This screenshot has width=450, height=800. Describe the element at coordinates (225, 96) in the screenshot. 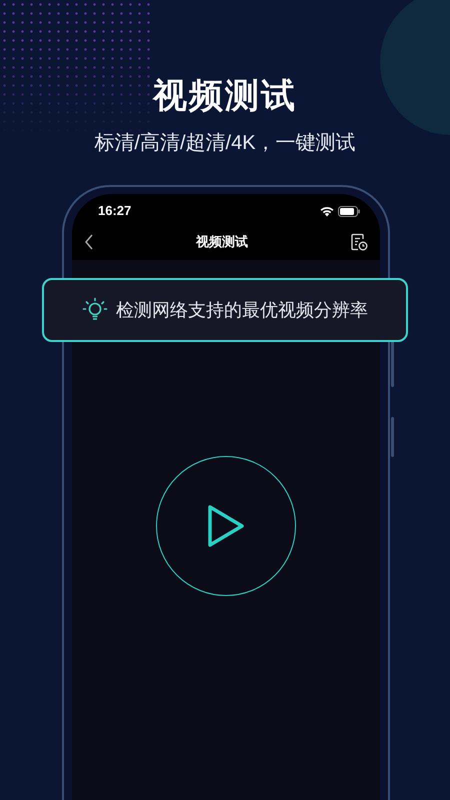

I see `page-title: 视频测试` at that location.